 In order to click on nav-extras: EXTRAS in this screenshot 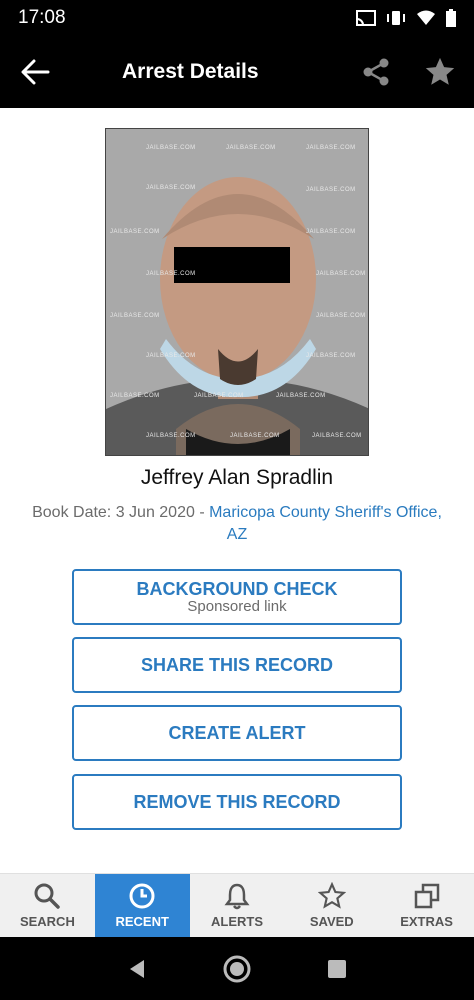, I will do `click(426, 905)`.